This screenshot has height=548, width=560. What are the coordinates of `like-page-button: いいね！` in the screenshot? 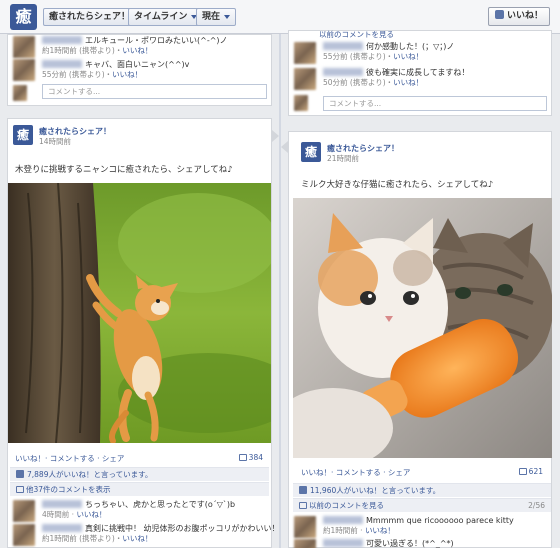 It's located at (518, 16).